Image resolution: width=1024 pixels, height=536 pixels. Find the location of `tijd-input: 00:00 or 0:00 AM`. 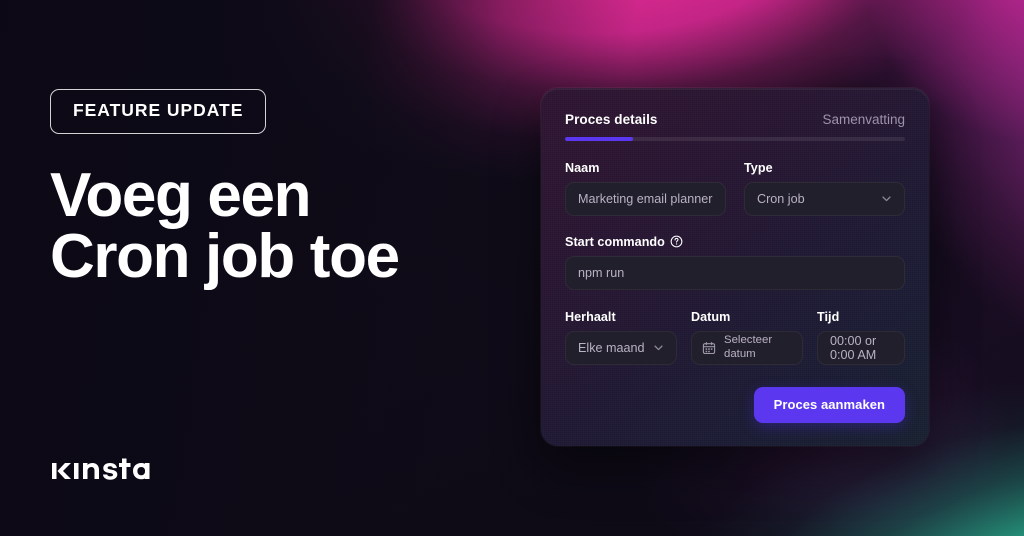

tijd-input: 00:00 or 0:00 AM is located at coordinates (861, 347).